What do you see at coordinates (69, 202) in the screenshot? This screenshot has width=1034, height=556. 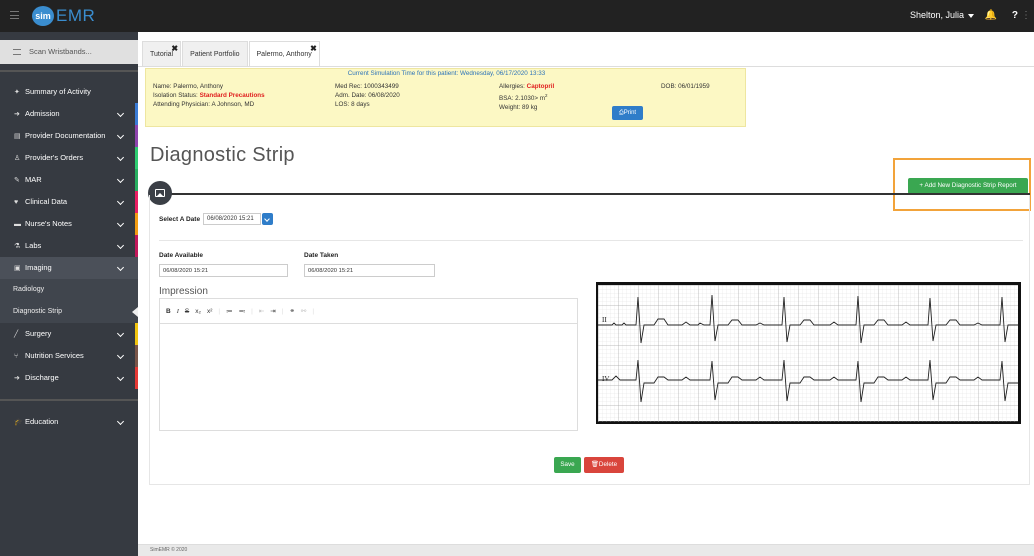 I see `sidebar-item-clinical-data: ♥ Clinical Data` at bounding box center [69, 202].